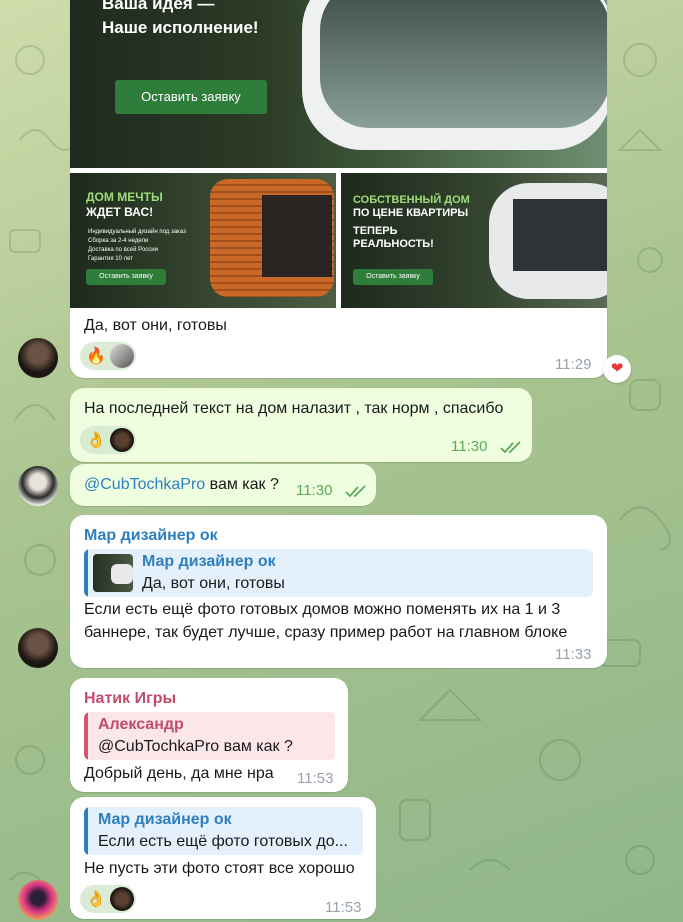  I want to click on banner-right-line3: ТЕПЕРЬ, so click(375, 231).